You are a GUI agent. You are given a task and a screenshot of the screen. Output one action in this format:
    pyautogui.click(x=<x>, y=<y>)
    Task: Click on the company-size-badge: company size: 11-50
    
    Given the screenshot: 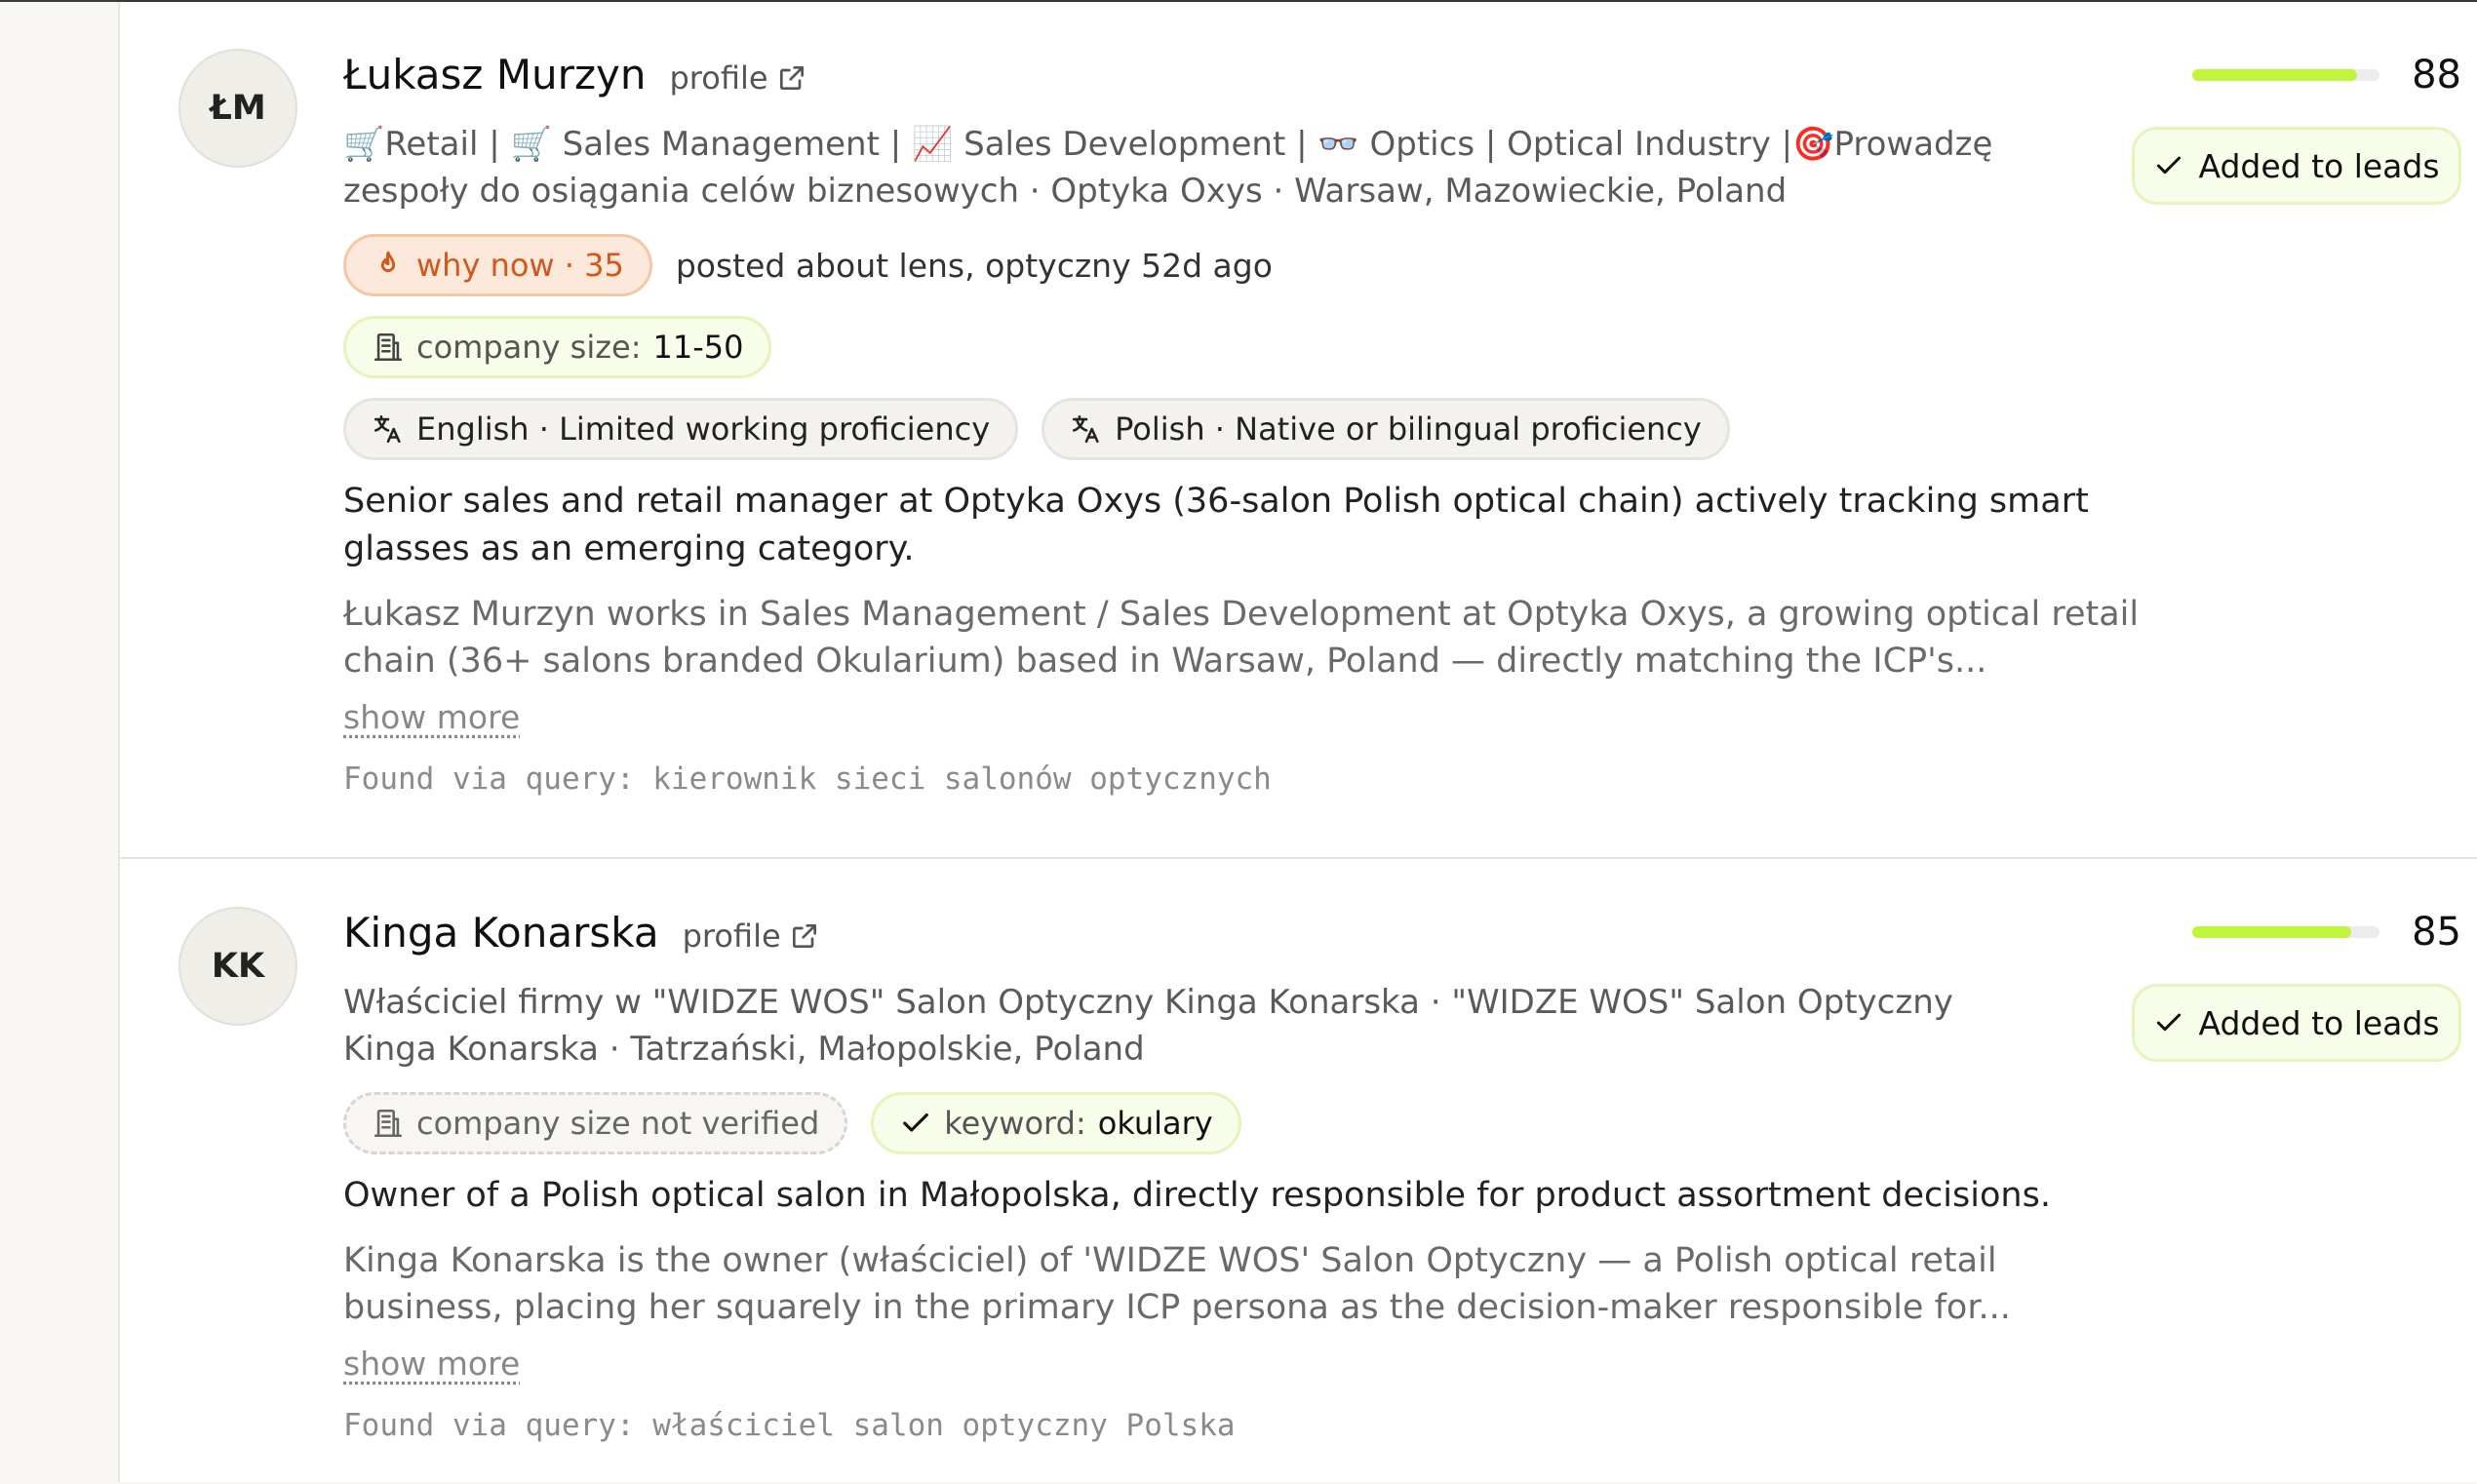 What is the action you would take?
    pyautogui.click(x=557, y=347)
    